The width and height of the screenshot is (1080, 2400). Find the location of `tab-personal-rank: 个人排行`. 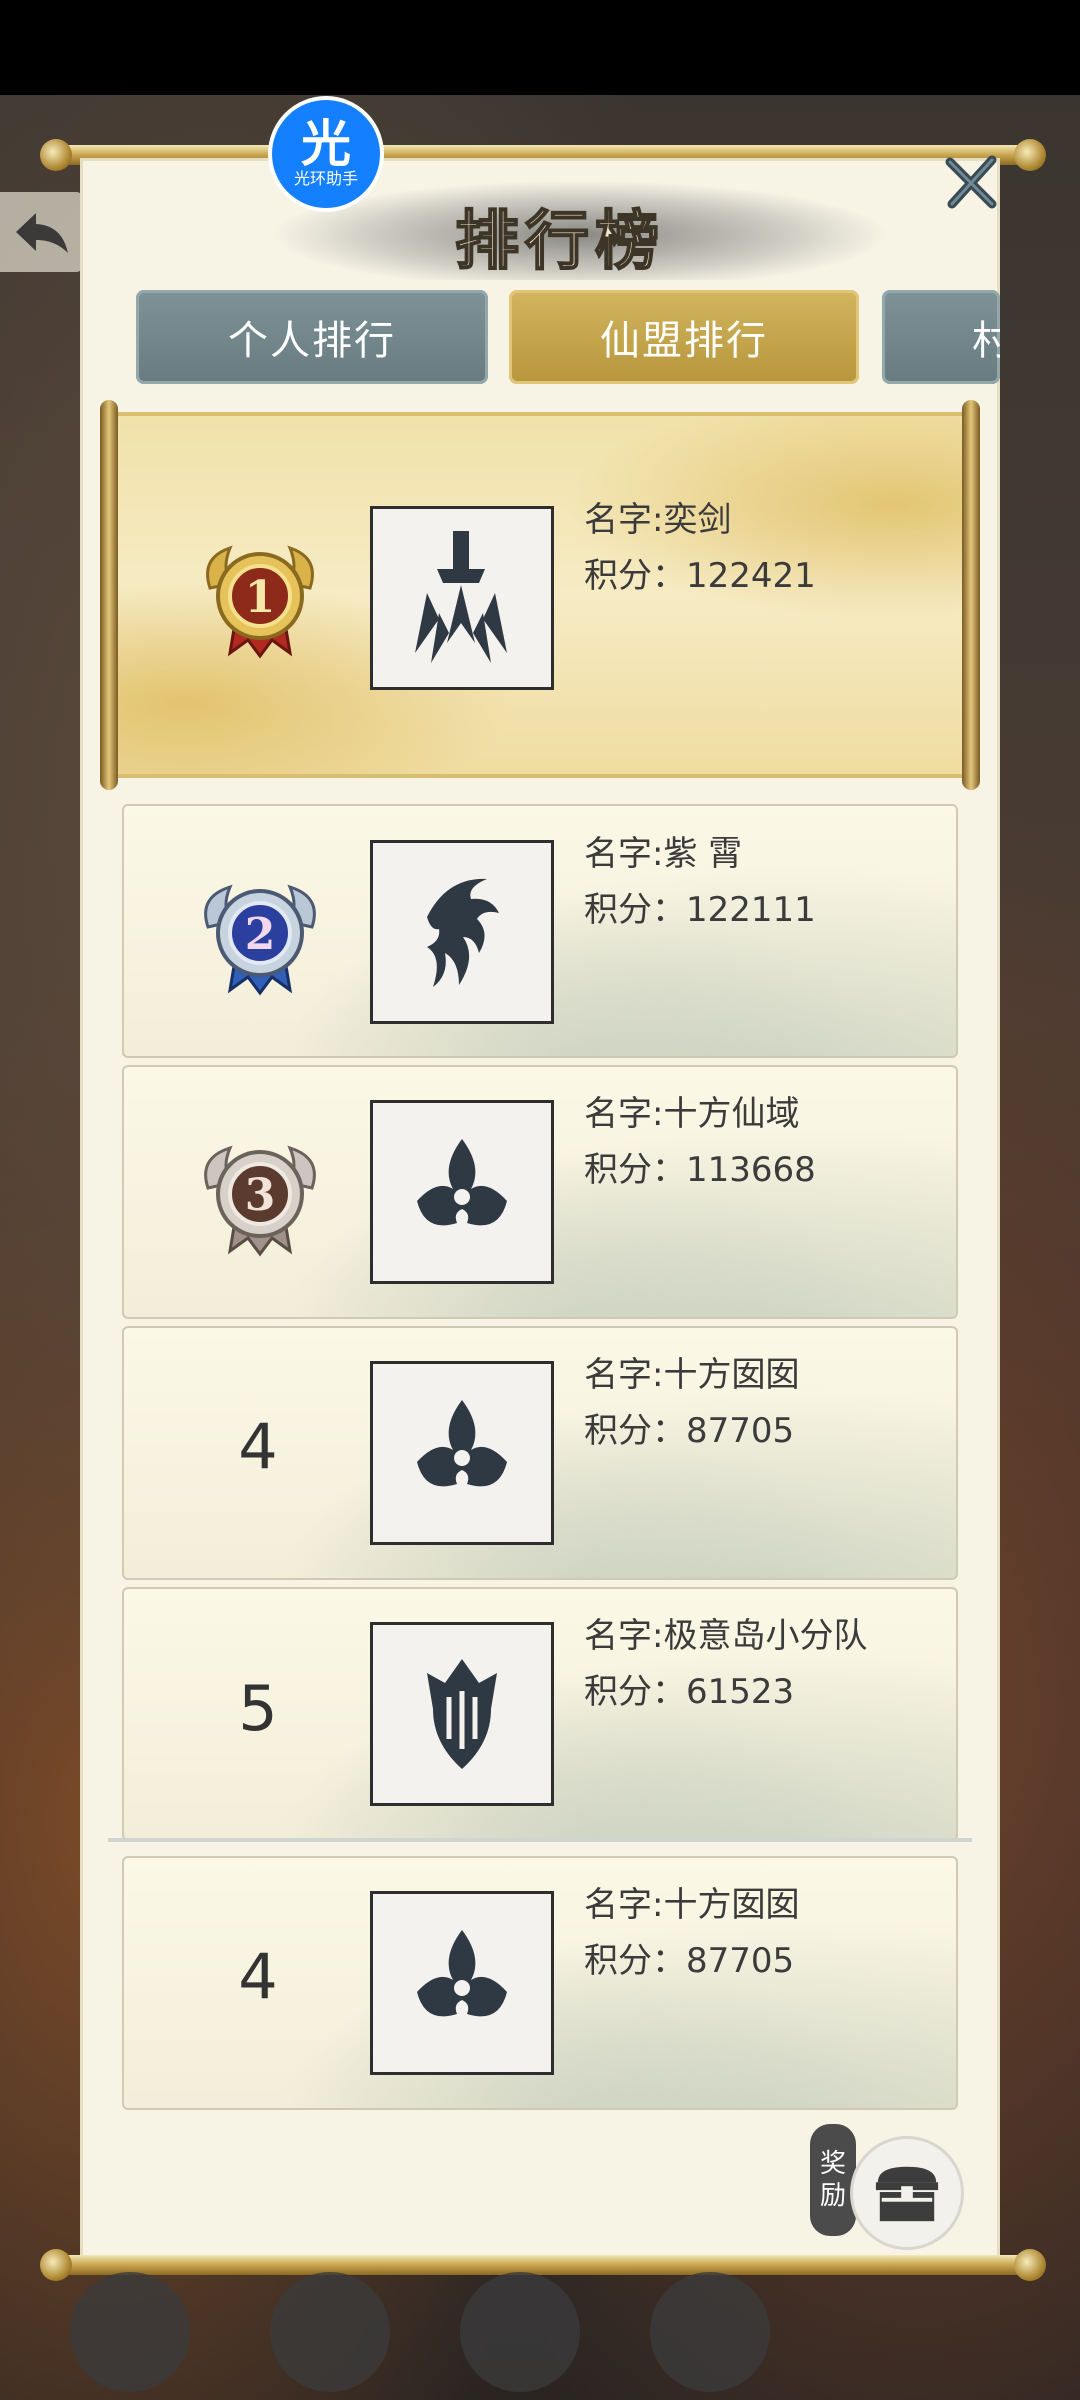

tab-personal-rank: 个人排行 is located at coordinates (312, 337).